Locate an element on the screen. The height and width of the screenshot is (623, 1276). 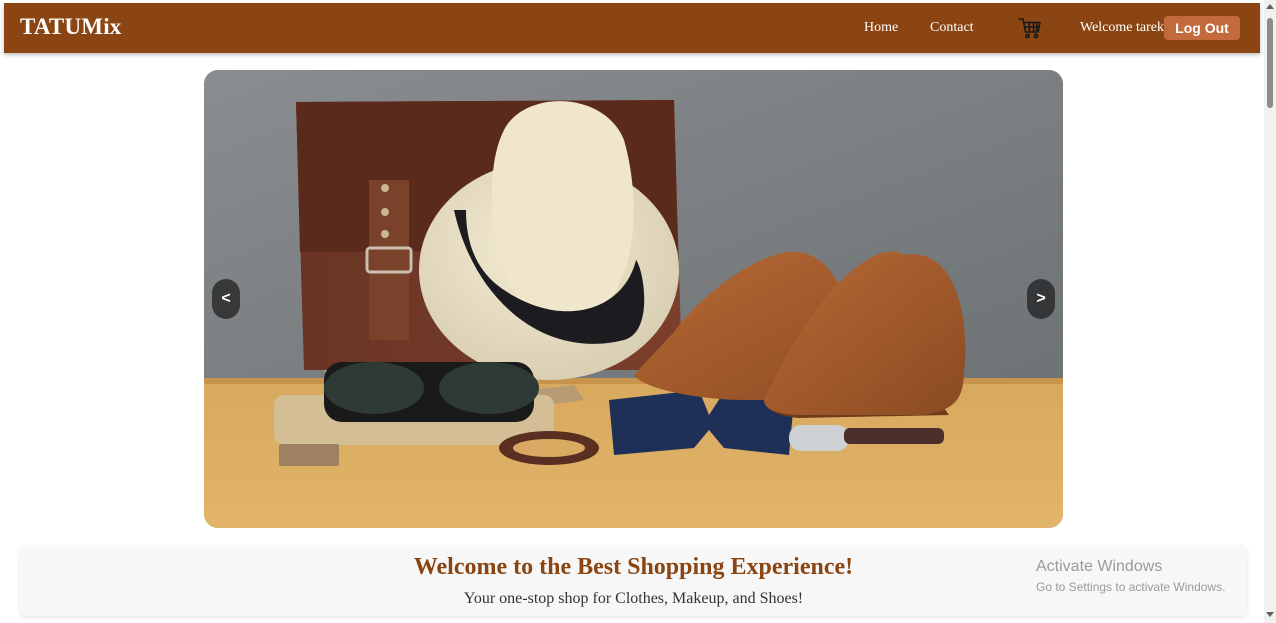
activate-windows-title: Activate Windows is located at coordinates (1099, 566).